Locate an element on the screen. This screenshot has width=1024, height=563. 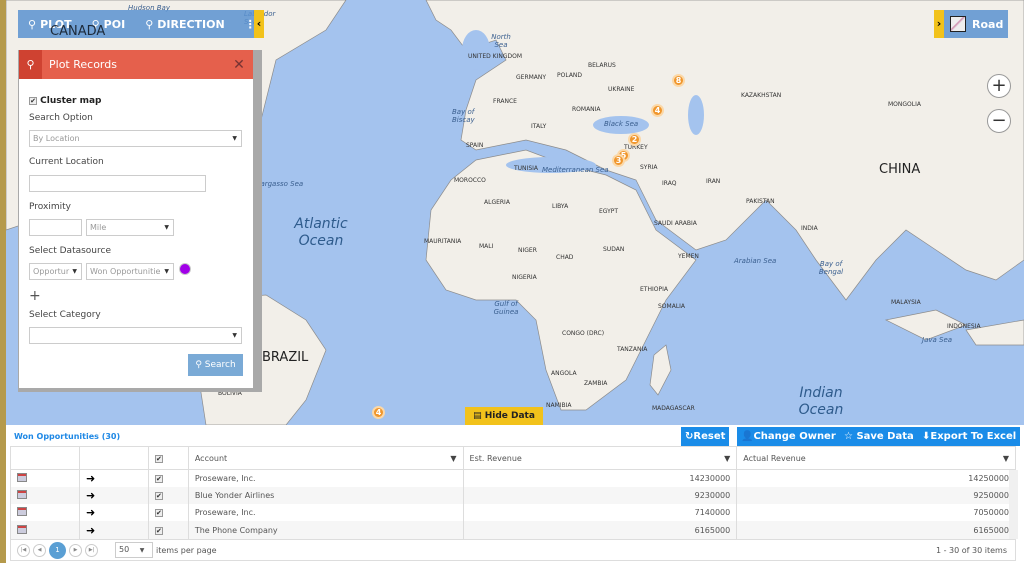
add-datasource-button: + is located at coordinates (35, 296).